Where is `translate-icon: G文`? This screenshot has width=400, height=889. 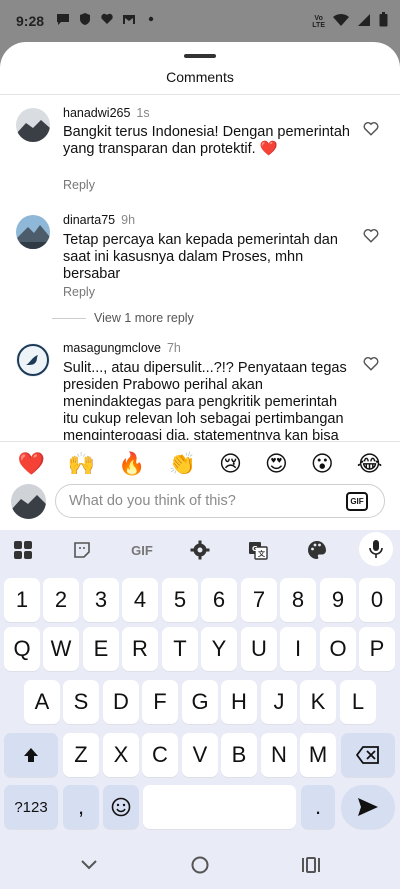 translate-icon: G文 is located at coordinates (258, 550).